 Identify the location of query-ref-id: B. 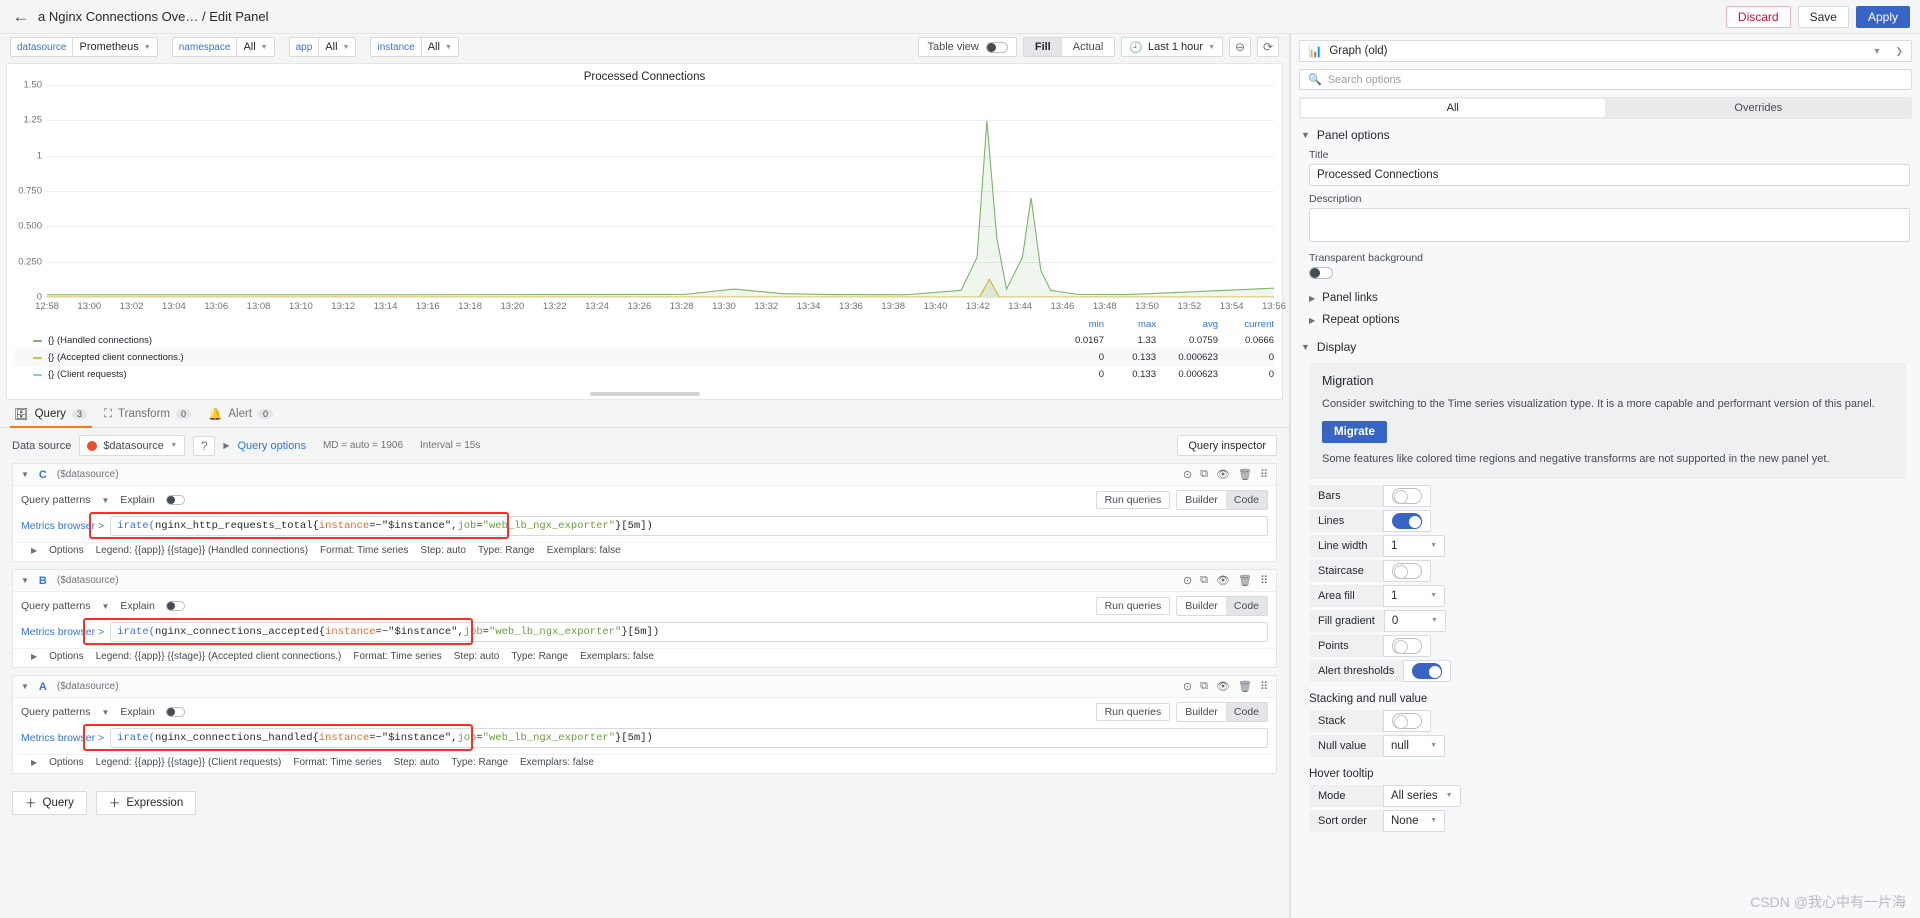
(43, 581).